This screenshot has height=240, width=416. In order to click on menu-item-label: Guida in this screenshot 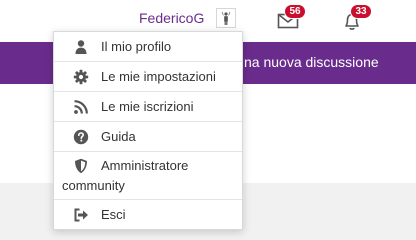, I will do `click(118, 136)`.